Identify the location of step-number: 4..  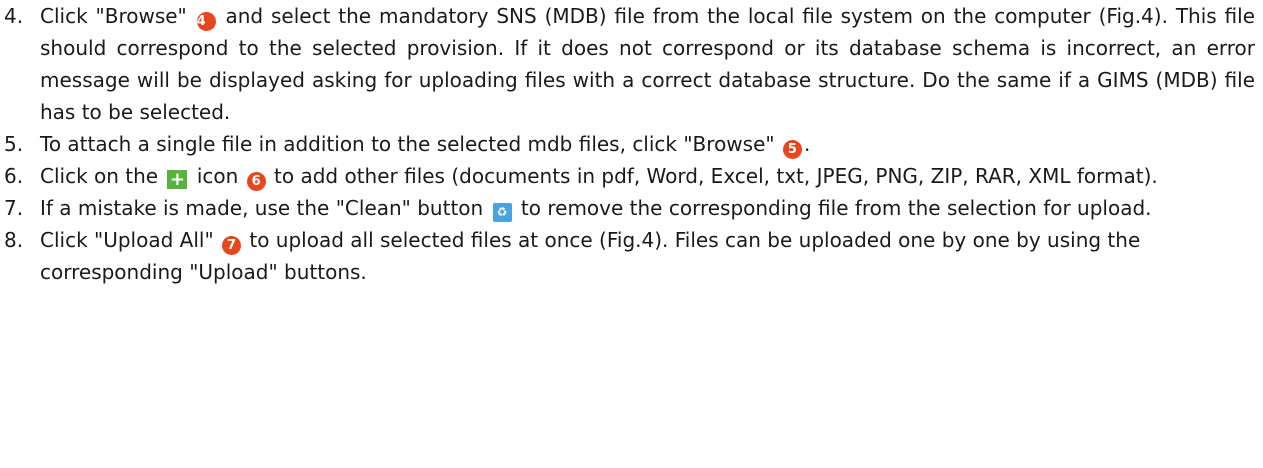
(14, 16).